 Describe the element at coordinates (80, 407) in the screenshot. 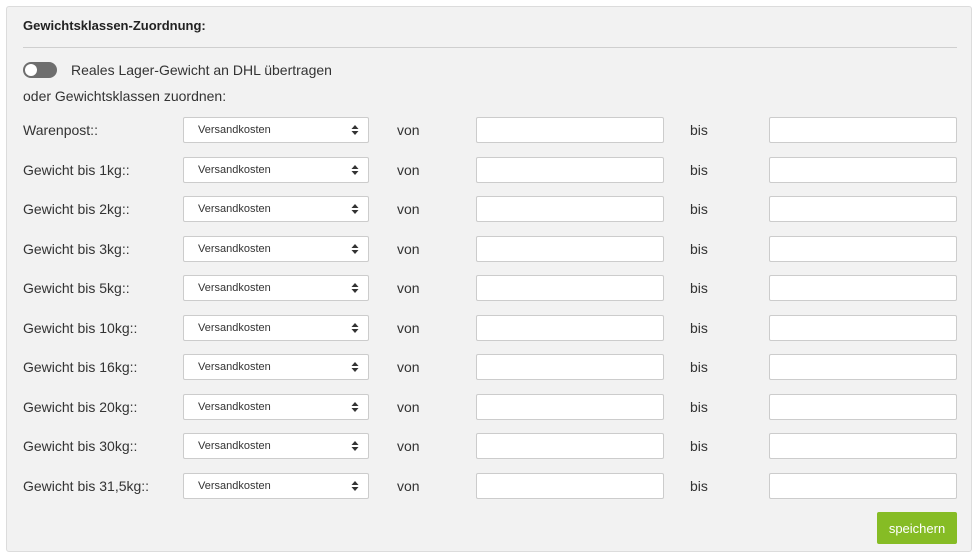

I see `weight-class-label: Gewicht bis 20kg::` at that location.